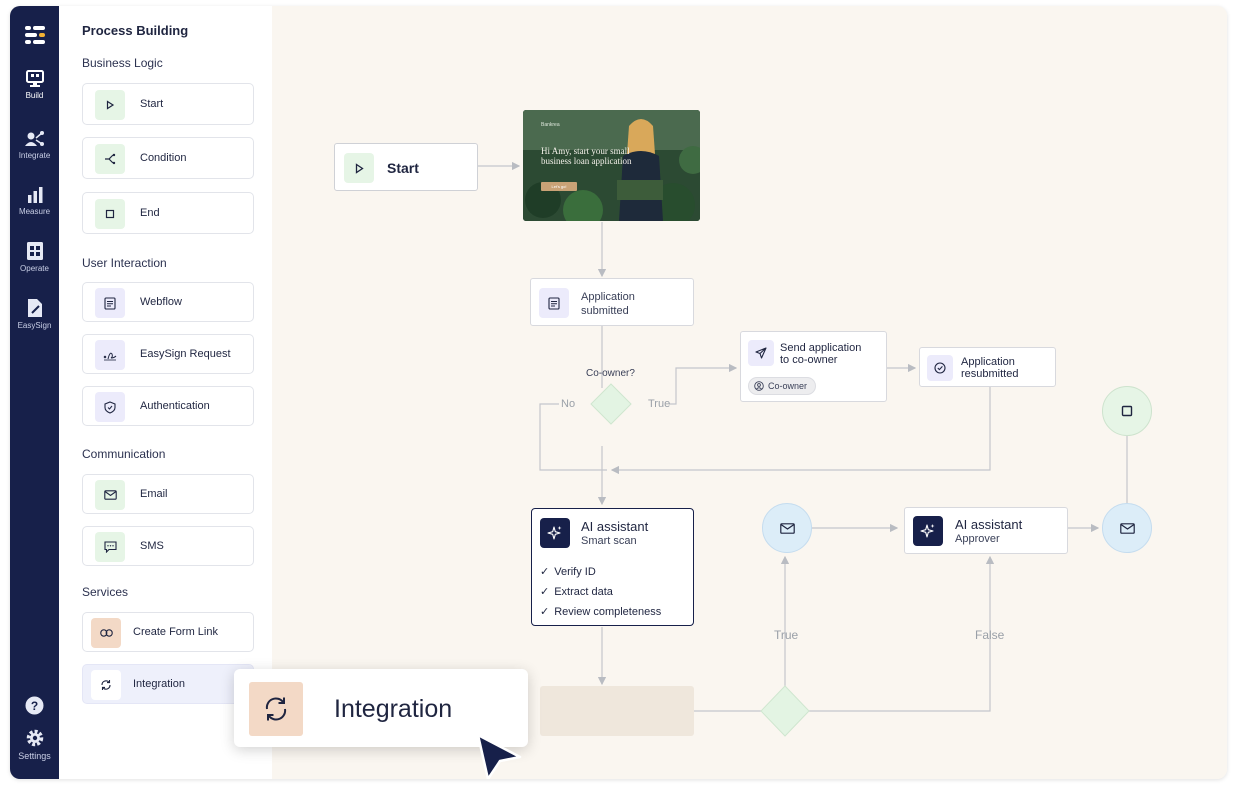 This screenshot has width=1234, height=788. I want to click on branch-false-label: False, so click(990, 635).